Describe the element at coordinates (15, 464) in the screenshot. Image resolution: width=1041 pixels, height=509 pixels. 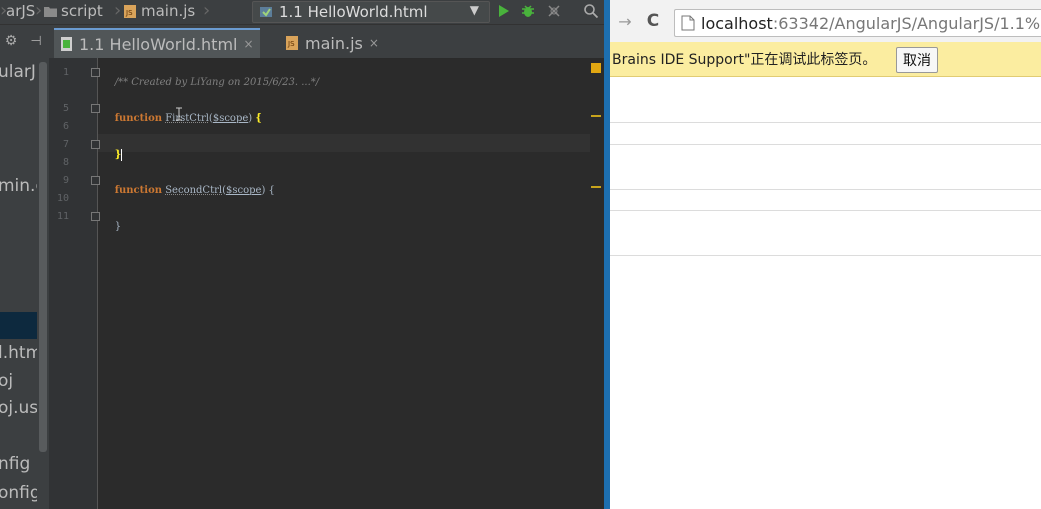
I see `project-item: nfig` at that location.